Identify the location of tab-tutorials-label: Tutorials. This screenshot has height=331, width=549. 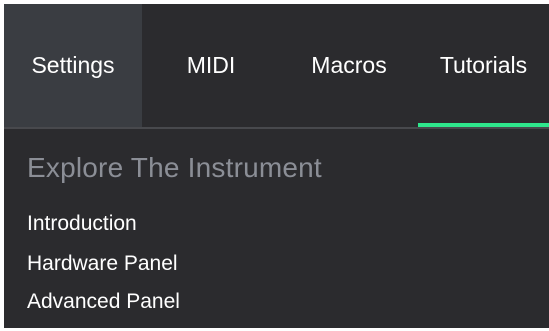
(483, 65).